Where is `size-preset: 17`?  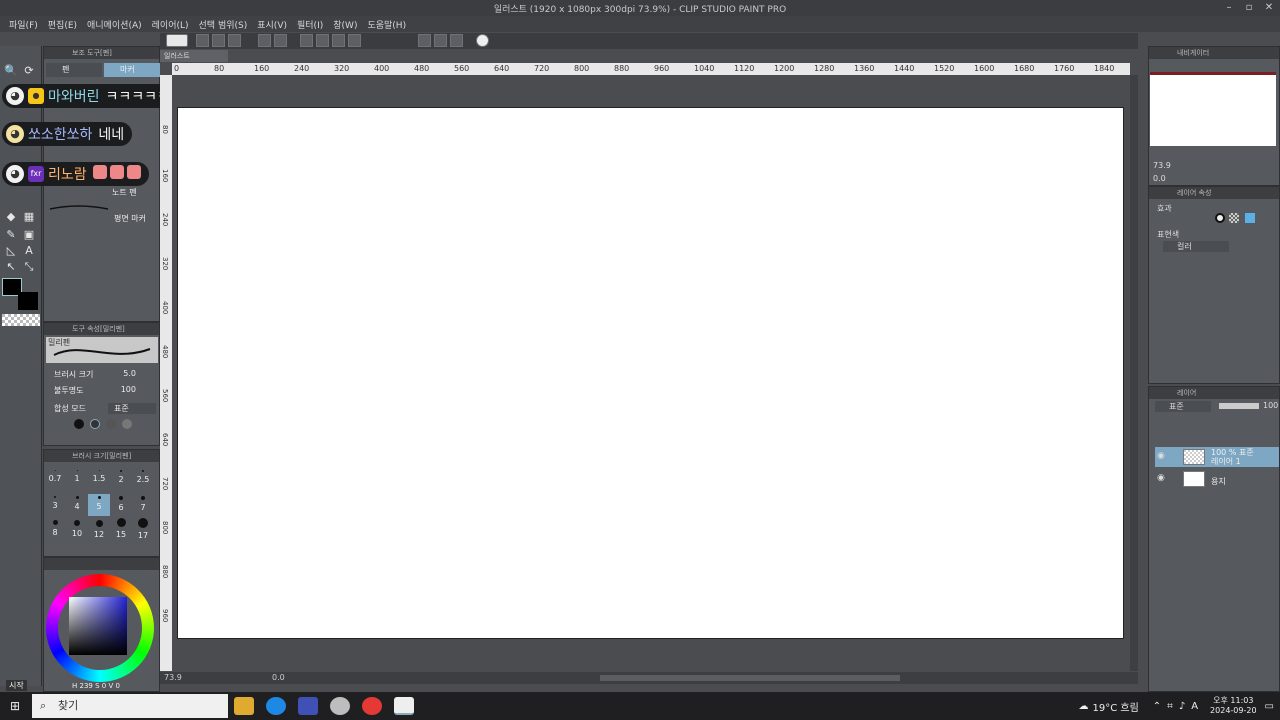
size-preset: 17 is located at coordinates (143, 529).